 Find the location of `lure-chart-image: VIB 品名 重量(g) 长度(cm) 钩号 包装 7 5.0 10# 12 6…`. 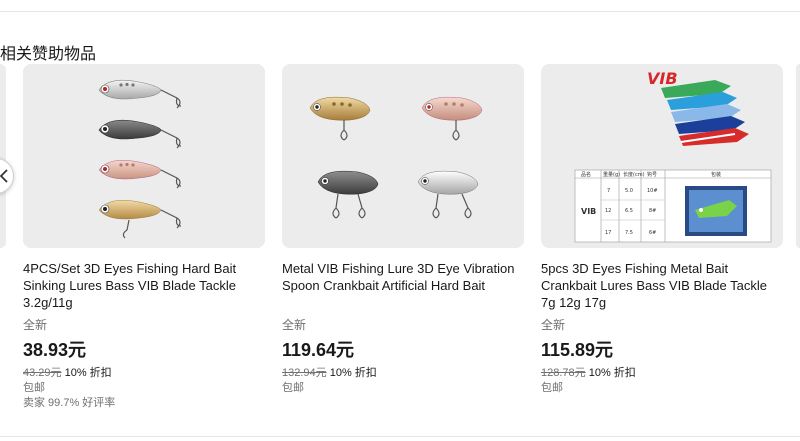

lure-chart-image: VIB 品名 重量(g) 长度(cm) 钩号 包装 7 5.0 10# 12 6… is located at coordinates (673, 156).